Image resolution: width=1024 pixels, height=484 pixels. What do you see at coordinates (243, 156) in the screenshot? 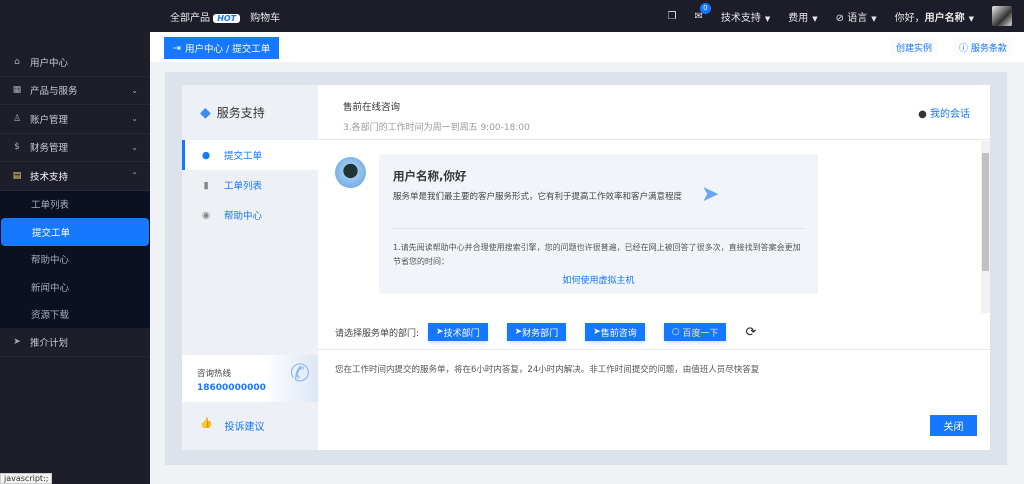
I see `nav-label: 提交工单` at bounding box center [243, 156].